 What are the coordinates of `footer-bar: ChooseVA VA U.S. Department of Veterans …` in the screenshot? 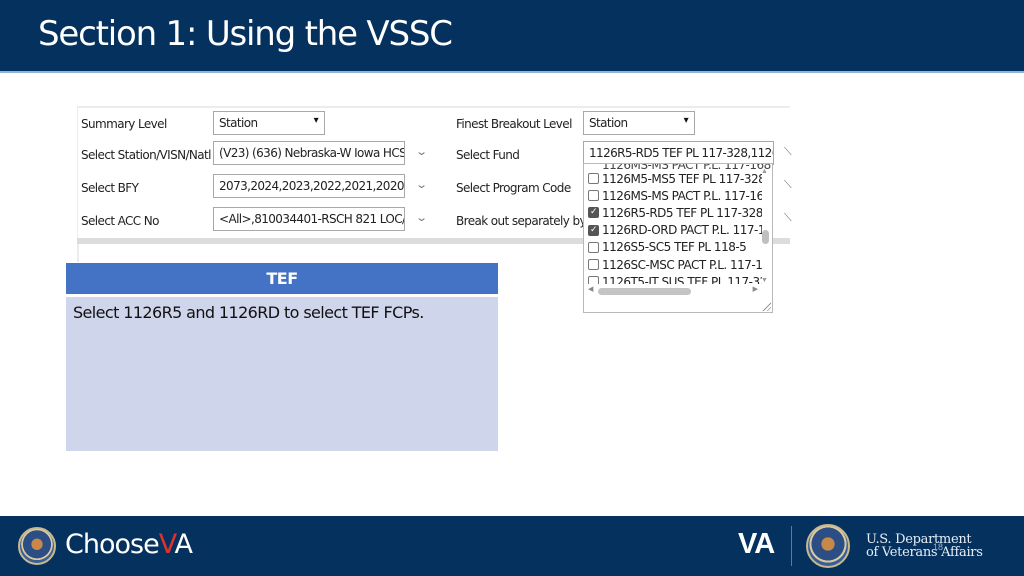 It's located at (512, 546).